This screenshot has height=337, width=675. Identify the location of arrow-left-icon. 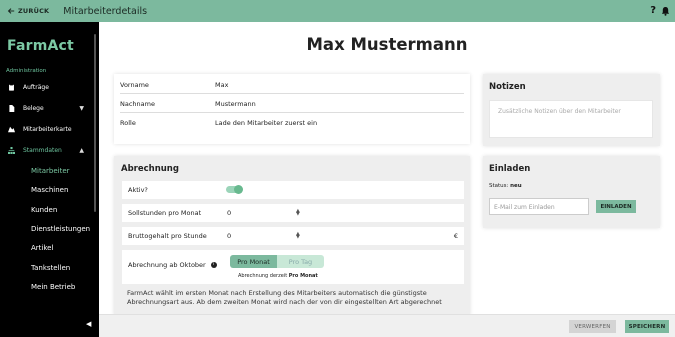
(11, 11).